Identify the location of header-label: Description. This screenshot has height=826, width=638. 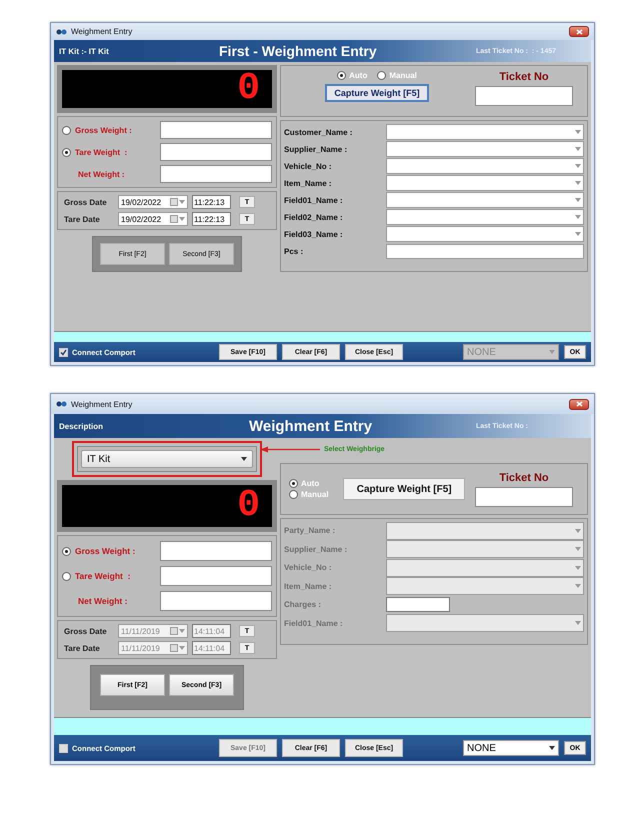
(81, 426).